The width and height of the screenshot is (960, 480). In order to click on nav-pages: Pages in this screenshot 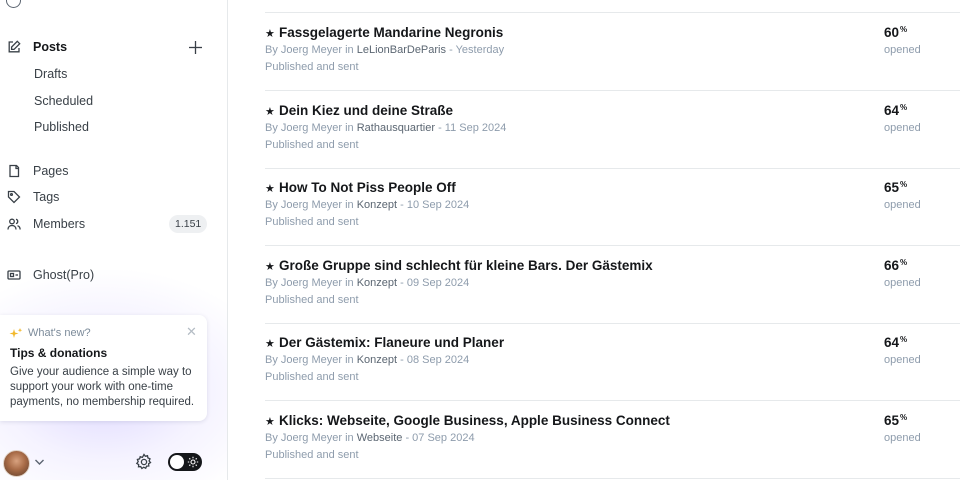, I will do `click(113, 171)`.